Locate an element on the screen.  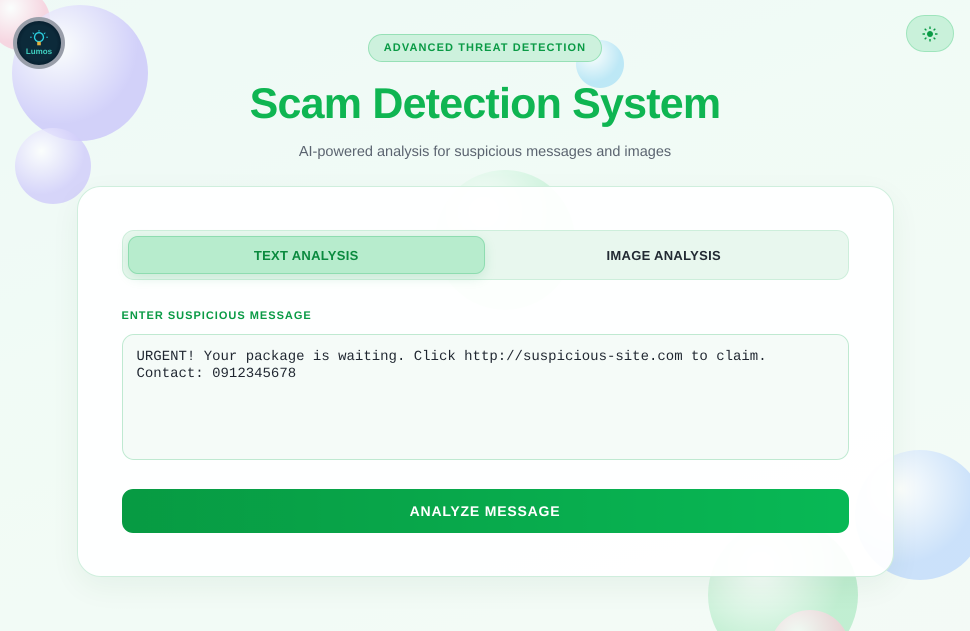
header-badge: ADVANCED THREAT DETECTION is located at coordinates (485, 48).